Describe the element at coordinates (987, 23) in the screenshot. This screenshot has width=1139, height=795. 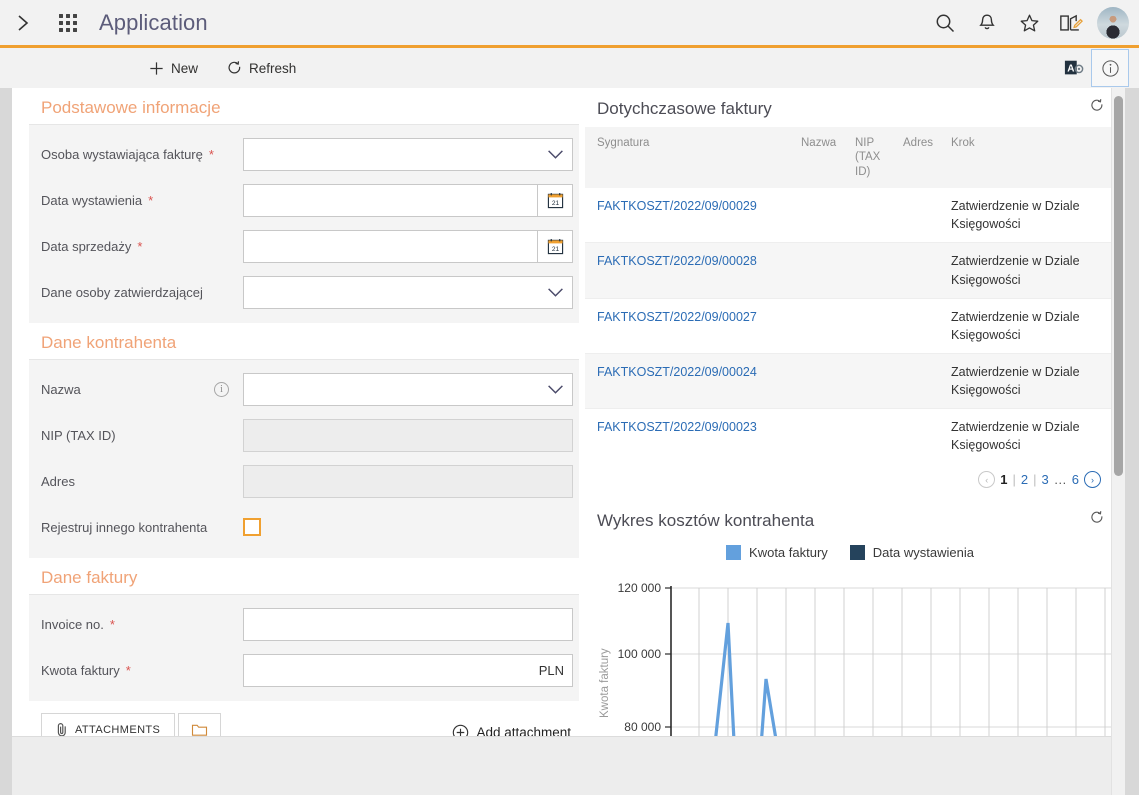
I see `notifications-icon` at that location.